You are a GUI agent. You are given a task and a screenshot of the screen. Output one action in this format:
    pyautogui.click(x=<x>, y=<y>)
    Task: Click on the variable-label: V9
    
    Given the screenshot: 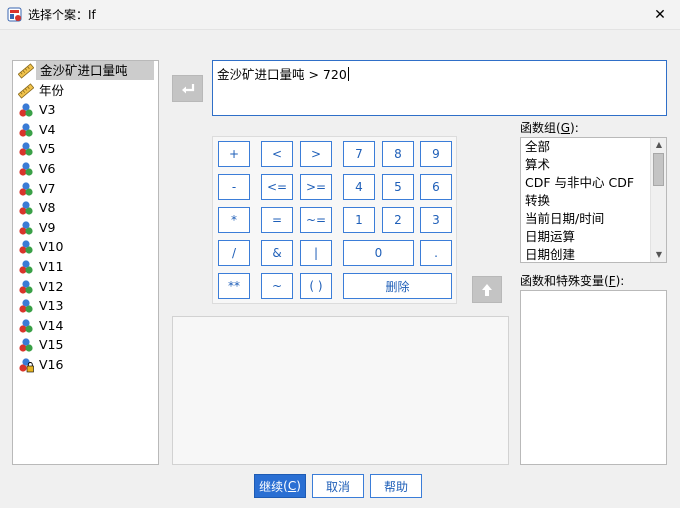 What is the action you would take?
    pyautogui.click(x=47, y=227)
    